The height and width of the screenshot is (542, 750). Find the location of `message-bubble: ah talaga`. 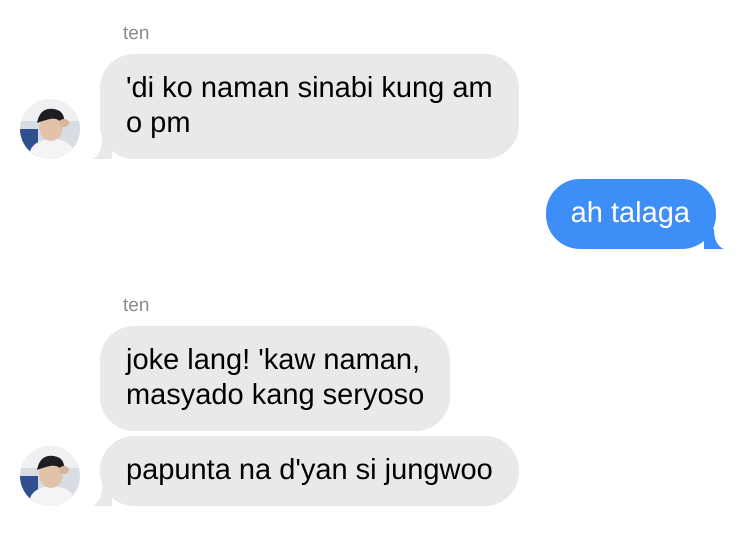

message-bubble: ah talaga is located at coordinates (631, 214).